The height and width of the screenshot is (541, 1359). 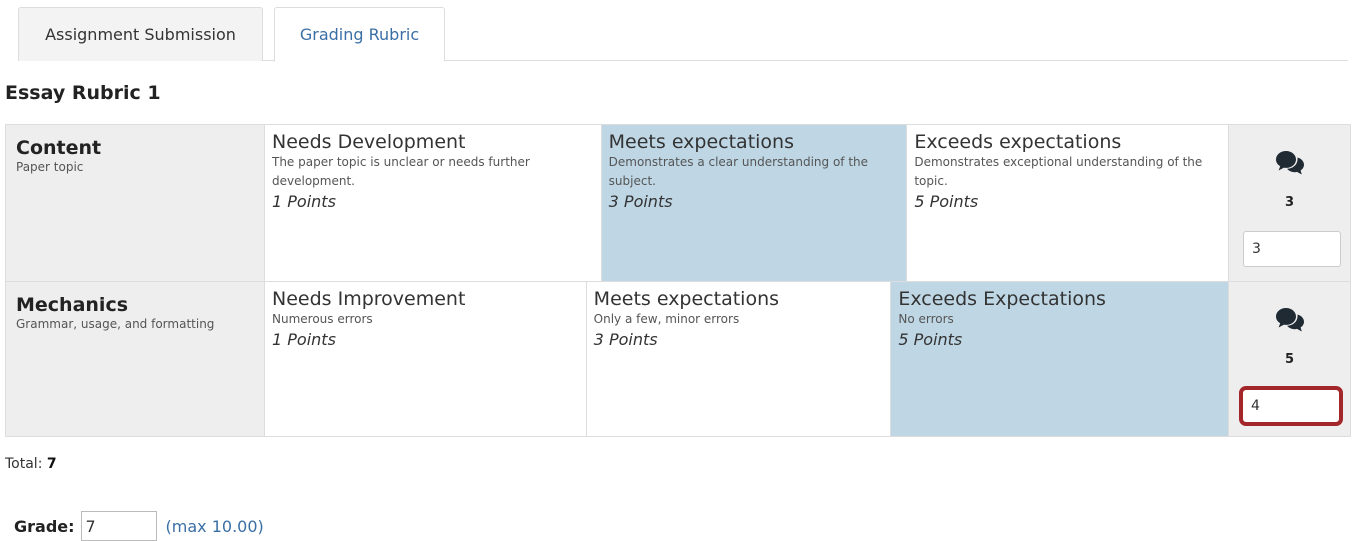 I want to click on criterion-header: Content Paper topic, so click(x=135, y=203).